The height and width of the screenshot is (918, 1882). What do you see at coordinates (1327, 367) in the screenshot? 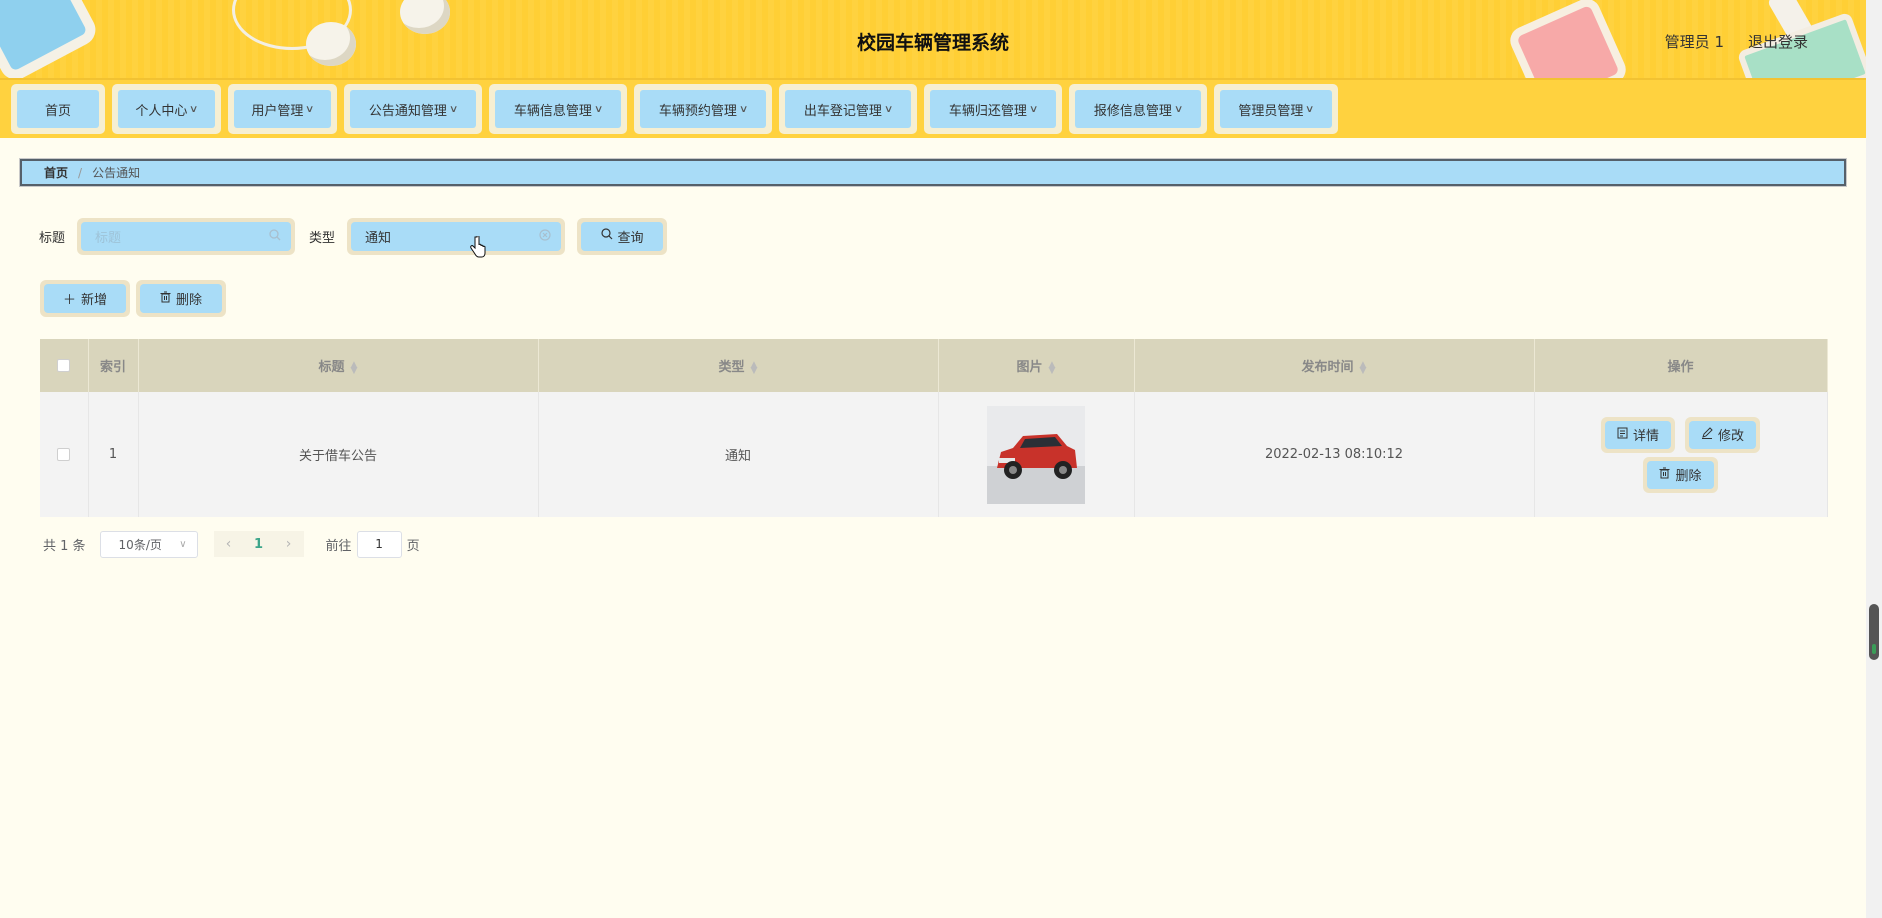
I see `column-header-label: 发布时间` at bounding box center [1327, 367].